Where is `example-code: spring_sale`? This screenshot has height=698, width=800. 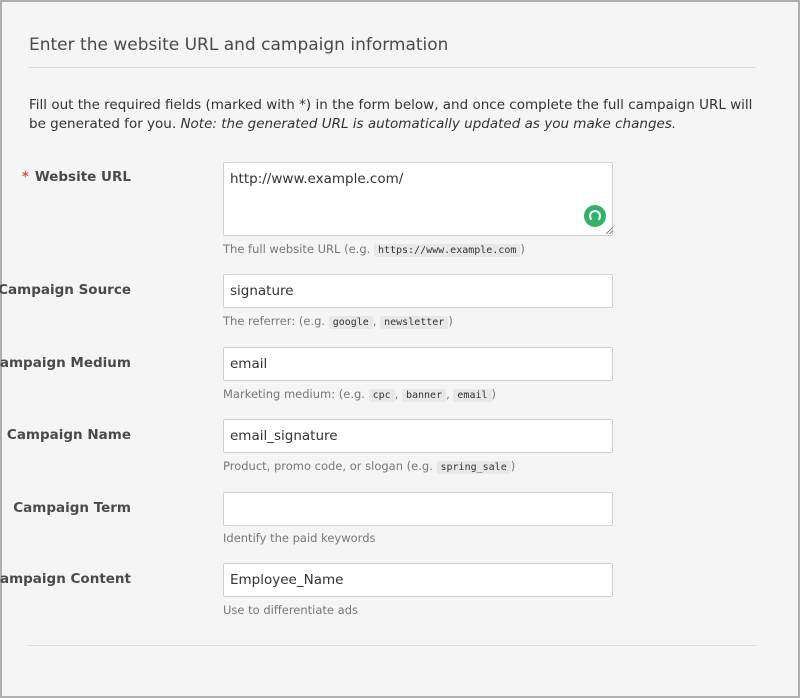 example-code: spring_sale is located at coordinates (473, 467).